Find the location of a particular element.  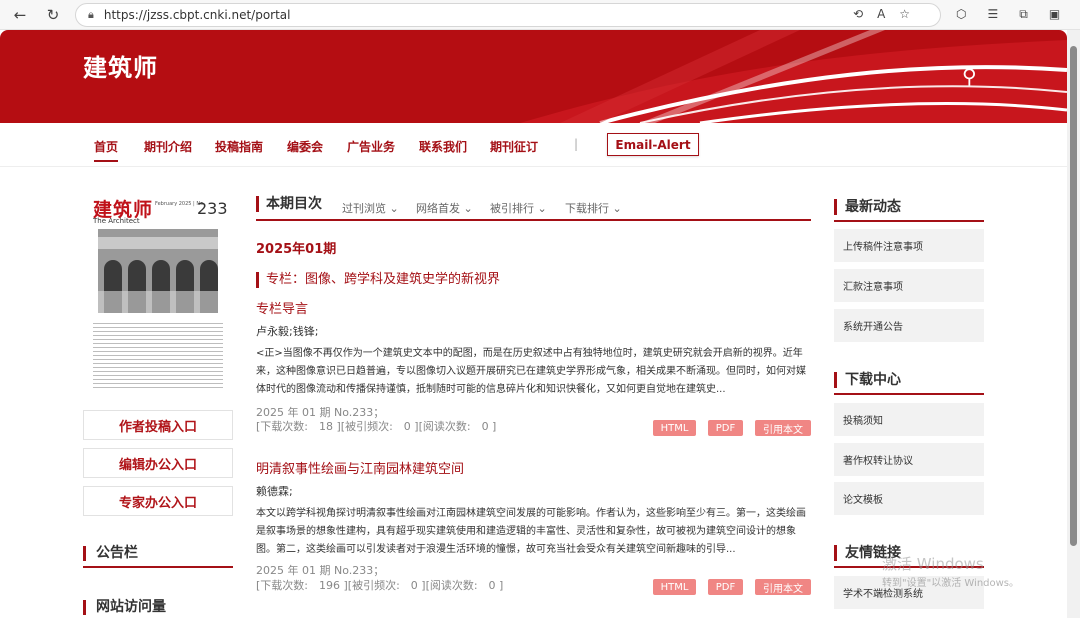

article-authors: 赖德霖; is located at coordinates (274, 491).